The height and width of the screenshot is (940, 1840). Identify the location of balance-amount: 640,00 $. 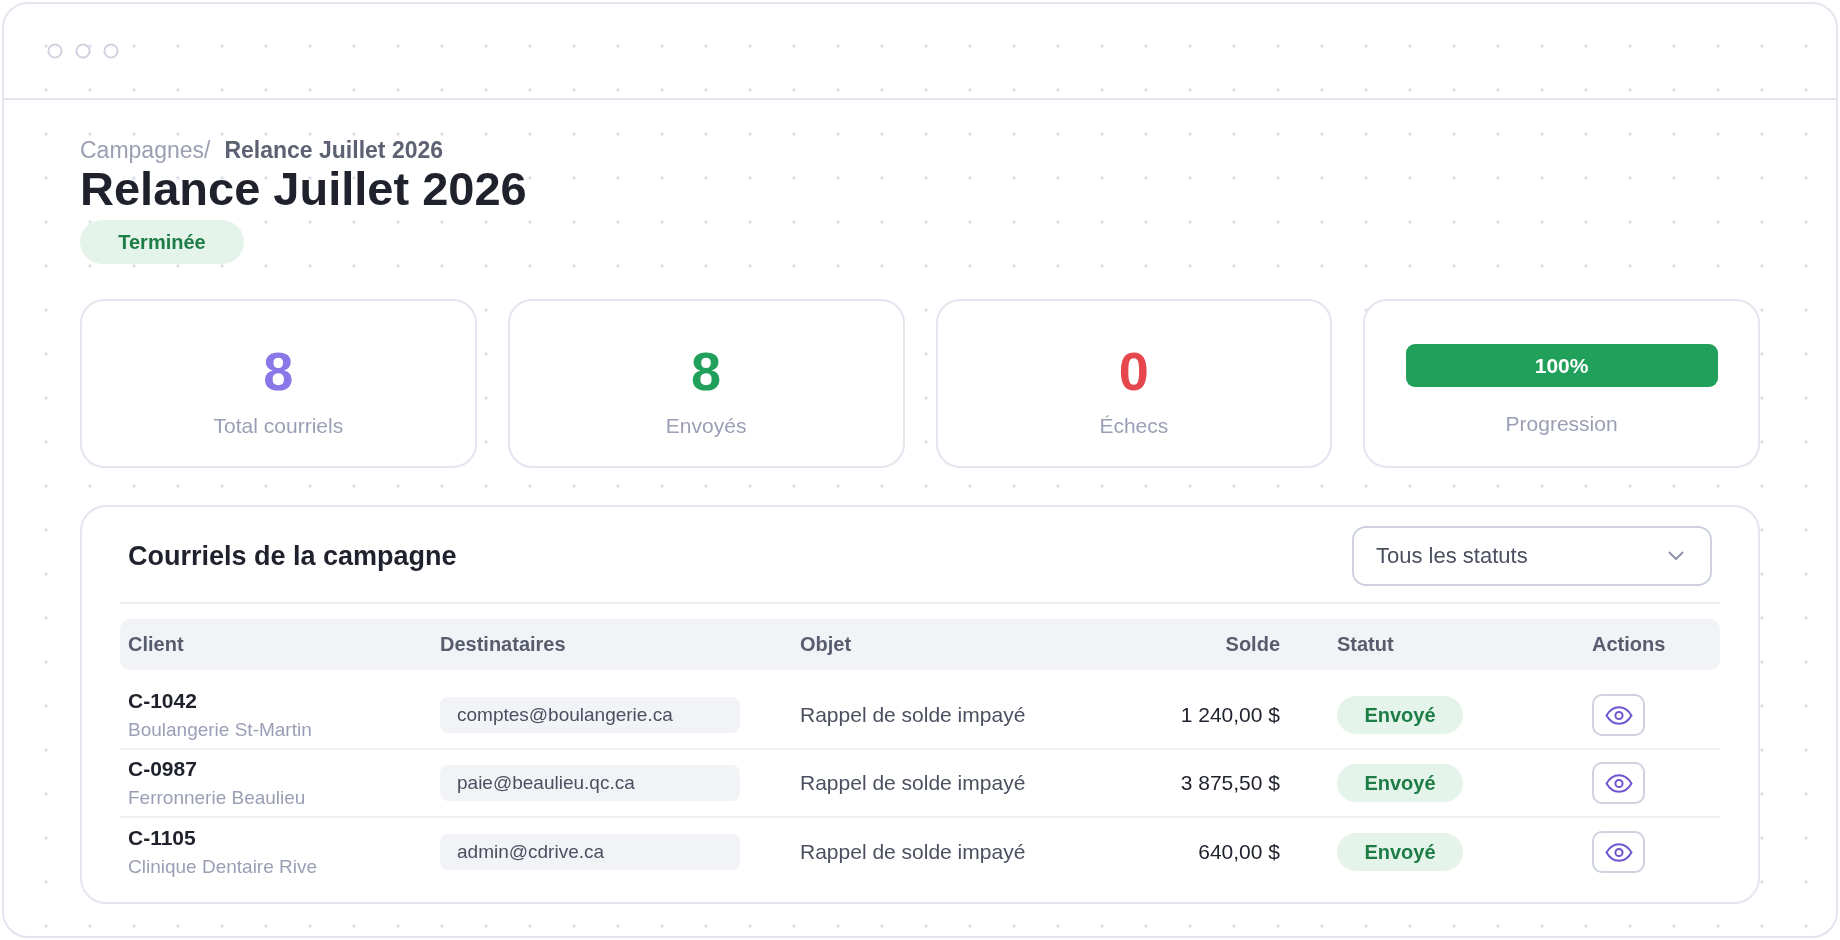
(1239, 852).